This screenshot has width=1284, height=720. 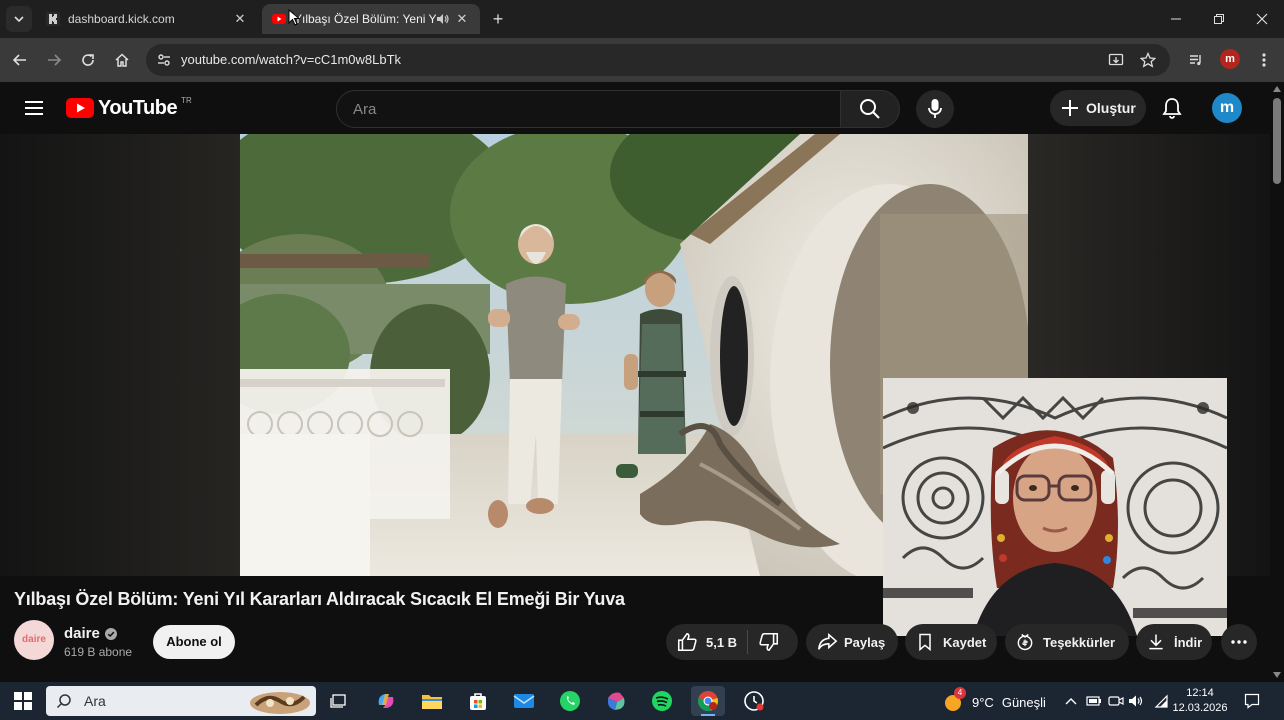 I want to click on tray-volume, so click(x=1136, y=701).